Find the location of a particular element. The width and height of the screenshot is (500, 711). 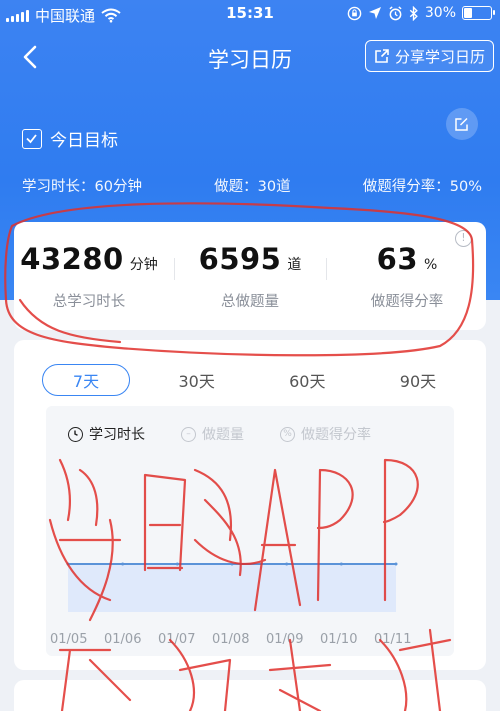

total-study-time-value: 43280 is located at coordinates (72, 259).